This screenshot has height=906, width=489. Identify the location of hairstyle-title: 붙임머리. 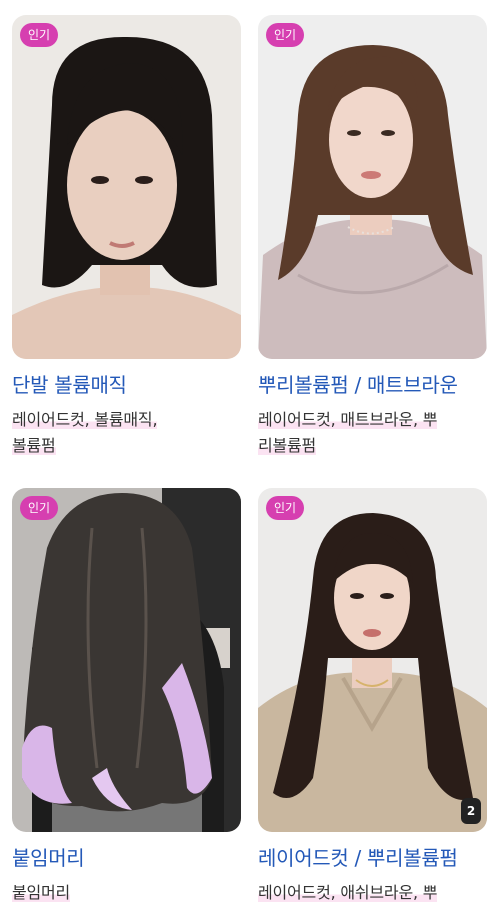
(126, 858).